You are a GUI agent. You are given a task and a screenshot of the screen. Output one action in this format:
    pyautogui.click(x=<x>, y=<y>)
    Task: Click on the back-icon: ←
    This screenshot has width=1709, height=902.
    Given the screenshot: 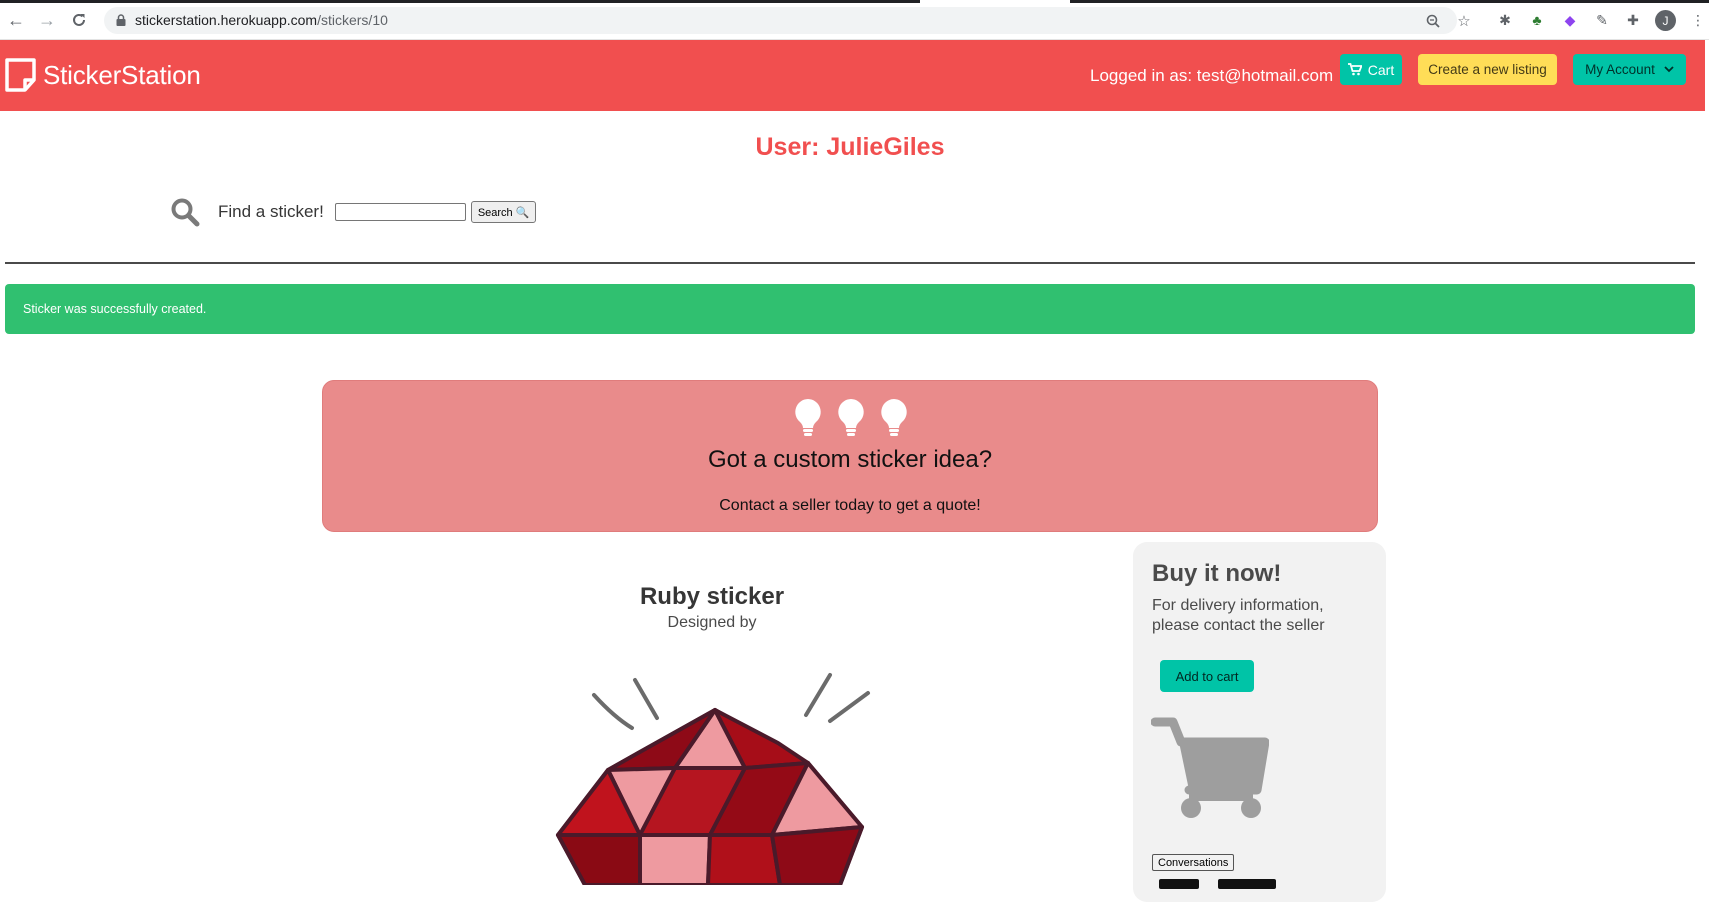 What is the action you would take?
    pyautogui.click(x=16, y=20)
    